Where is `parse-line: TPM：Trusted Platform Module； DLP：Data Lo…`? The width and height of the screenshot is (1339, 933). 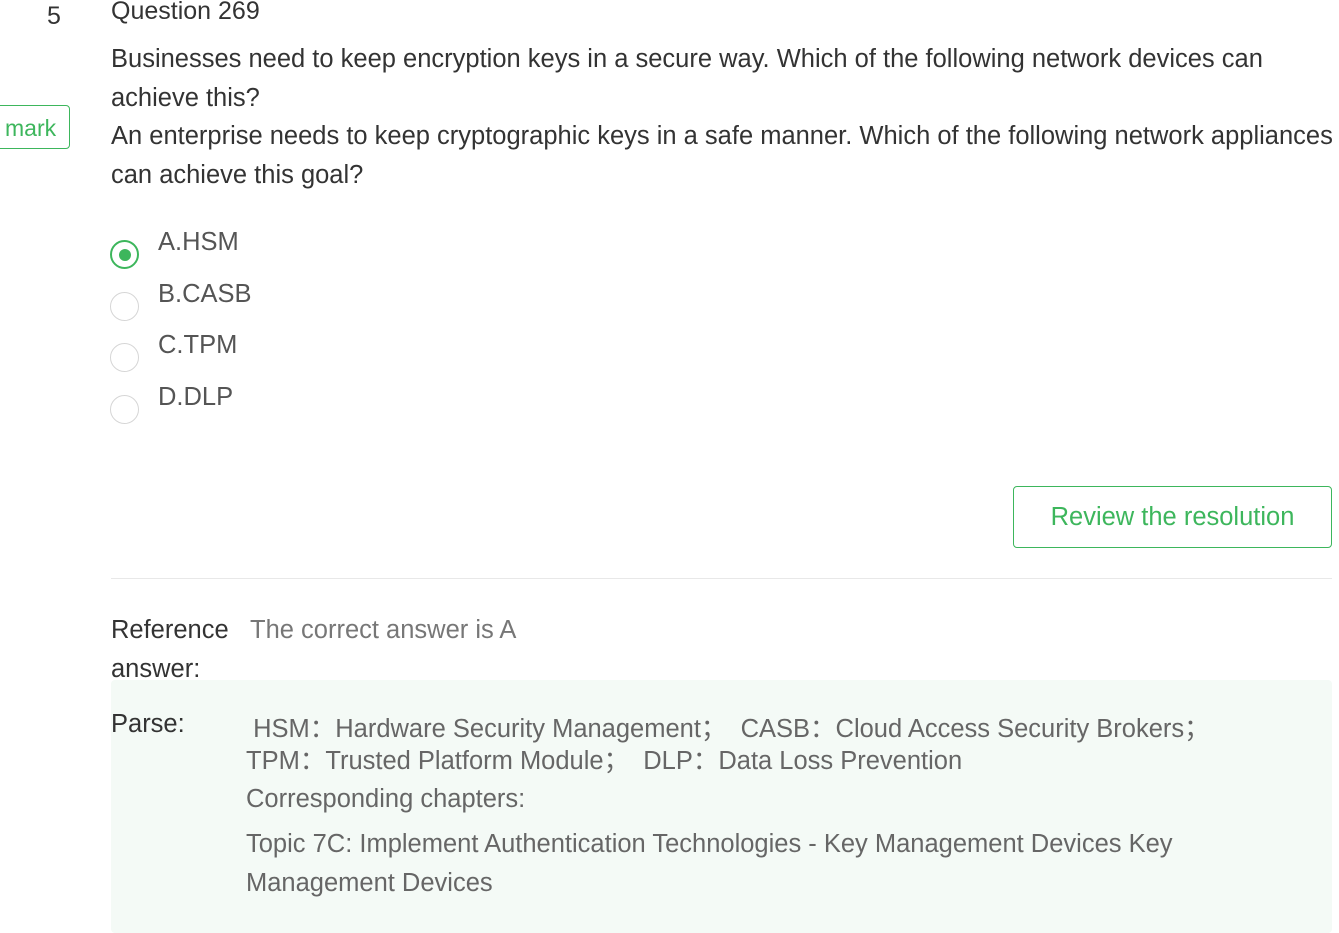
parse-line: TPM：Trusted Platform Module； DLP：Data Lo… is located at coordinates (604, 761).